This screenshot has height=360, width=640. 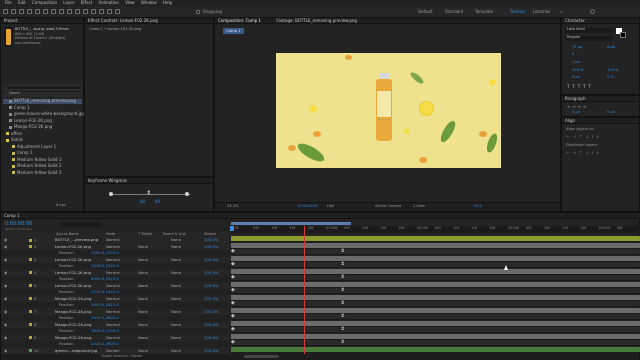 What do you see at coordinates (330, 206) in the screenshot?
I see `resolution-select: Half` at bounding box center [330, 206].